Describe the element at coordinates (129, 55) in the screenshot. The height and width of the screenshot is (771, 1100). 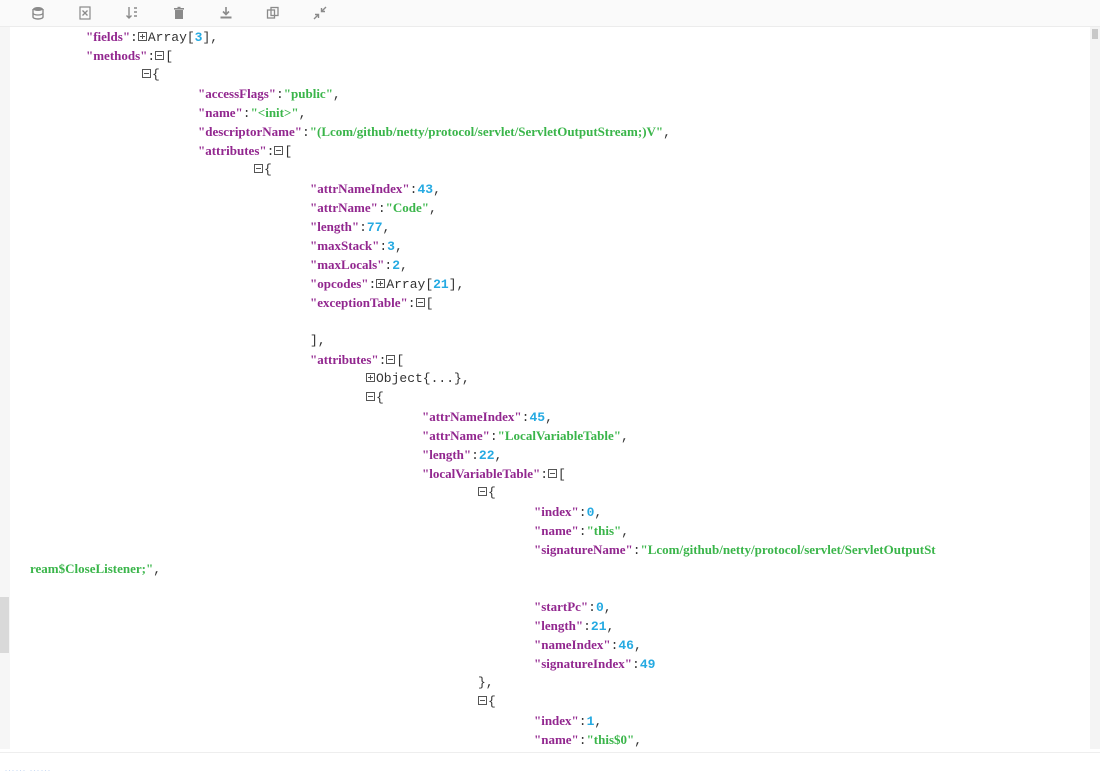
I see `json-line: "methods": [` at that location.